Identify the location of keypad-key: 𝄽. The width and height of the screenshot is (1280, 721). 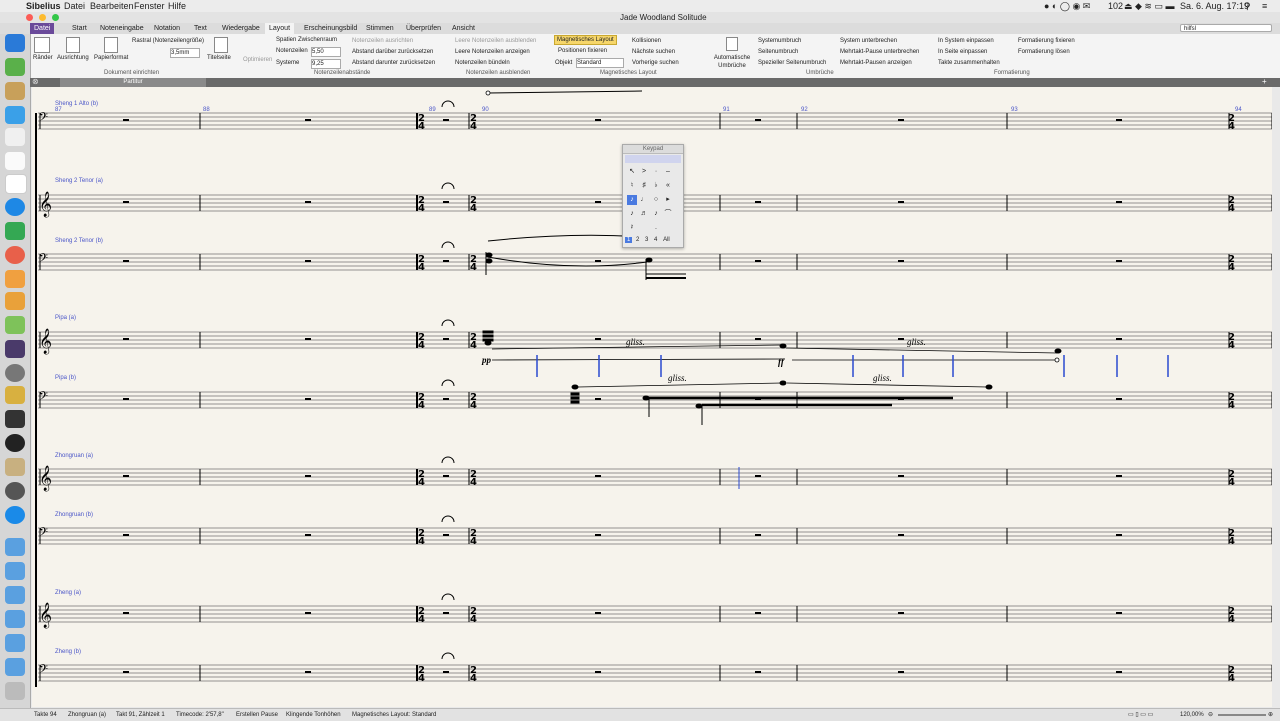
(632, 228).